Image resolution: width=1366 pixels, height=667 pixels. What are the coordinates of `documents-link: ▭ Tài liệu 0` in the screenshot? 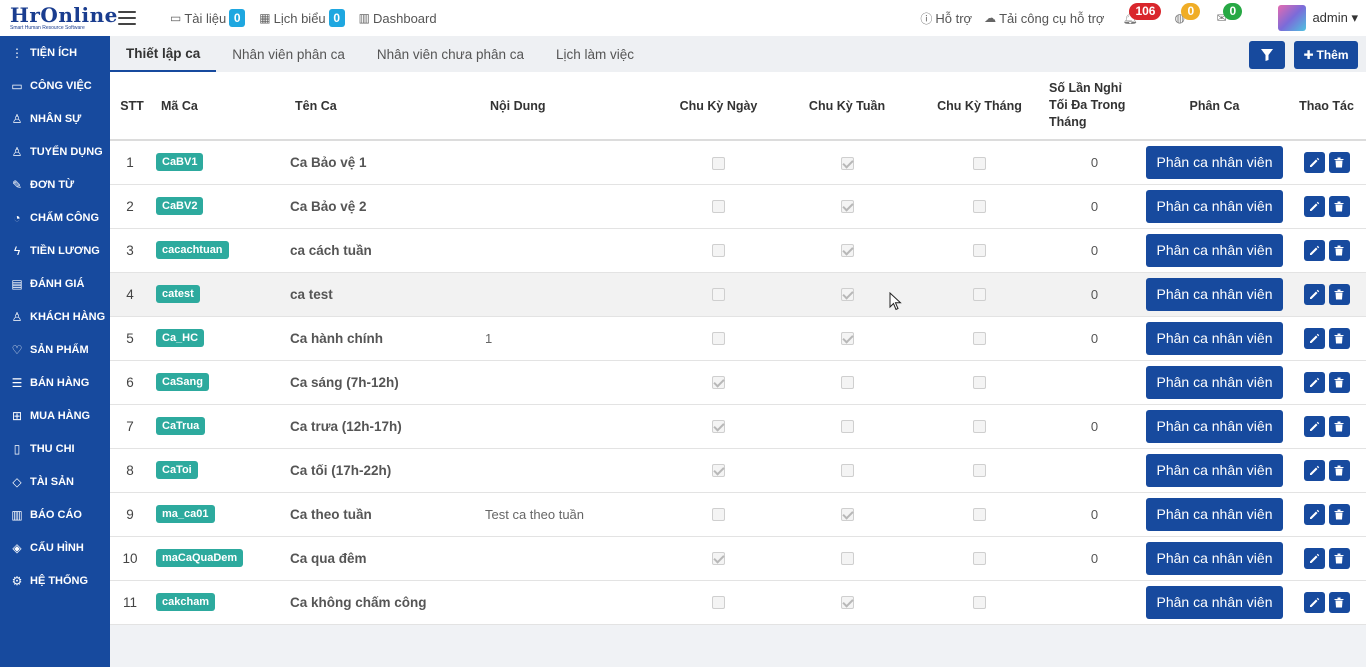 It's located at (208, 18).